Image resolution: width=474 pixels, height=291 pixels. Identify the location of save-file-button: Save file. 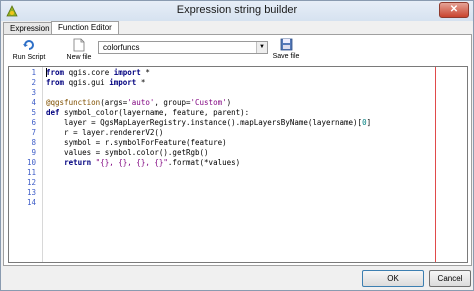
(286, 49).